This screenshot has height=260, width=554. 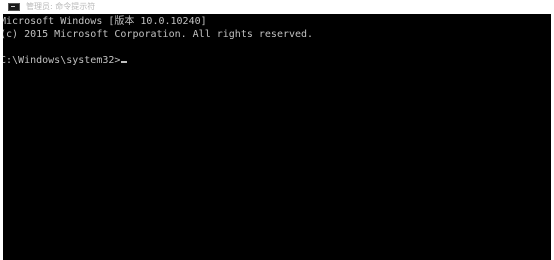 What do you see at coordinates (277, 7) in the screenshot?
I see `title-bar: 管理员: 命令提示符` at bounding box center [277, 7].